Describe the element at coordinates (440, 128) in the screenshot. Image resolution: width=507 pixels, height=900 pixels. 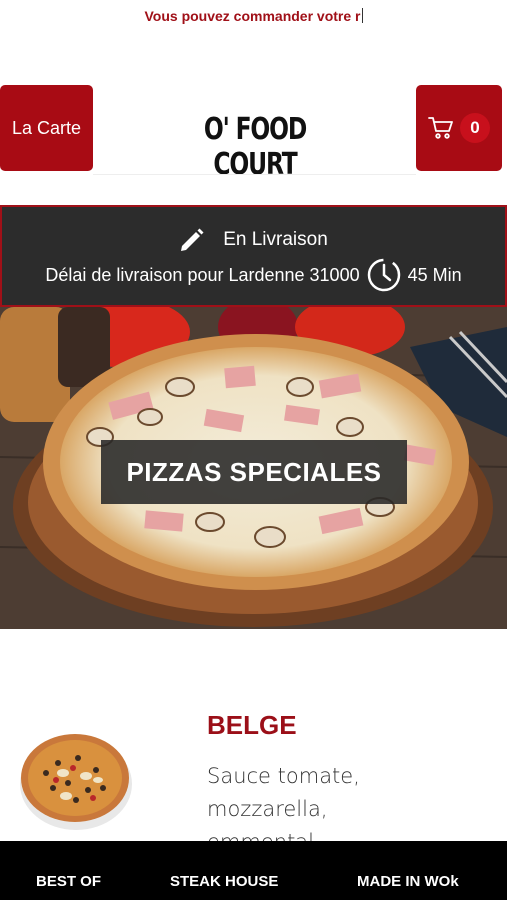
I see `cart-icon` at that location.